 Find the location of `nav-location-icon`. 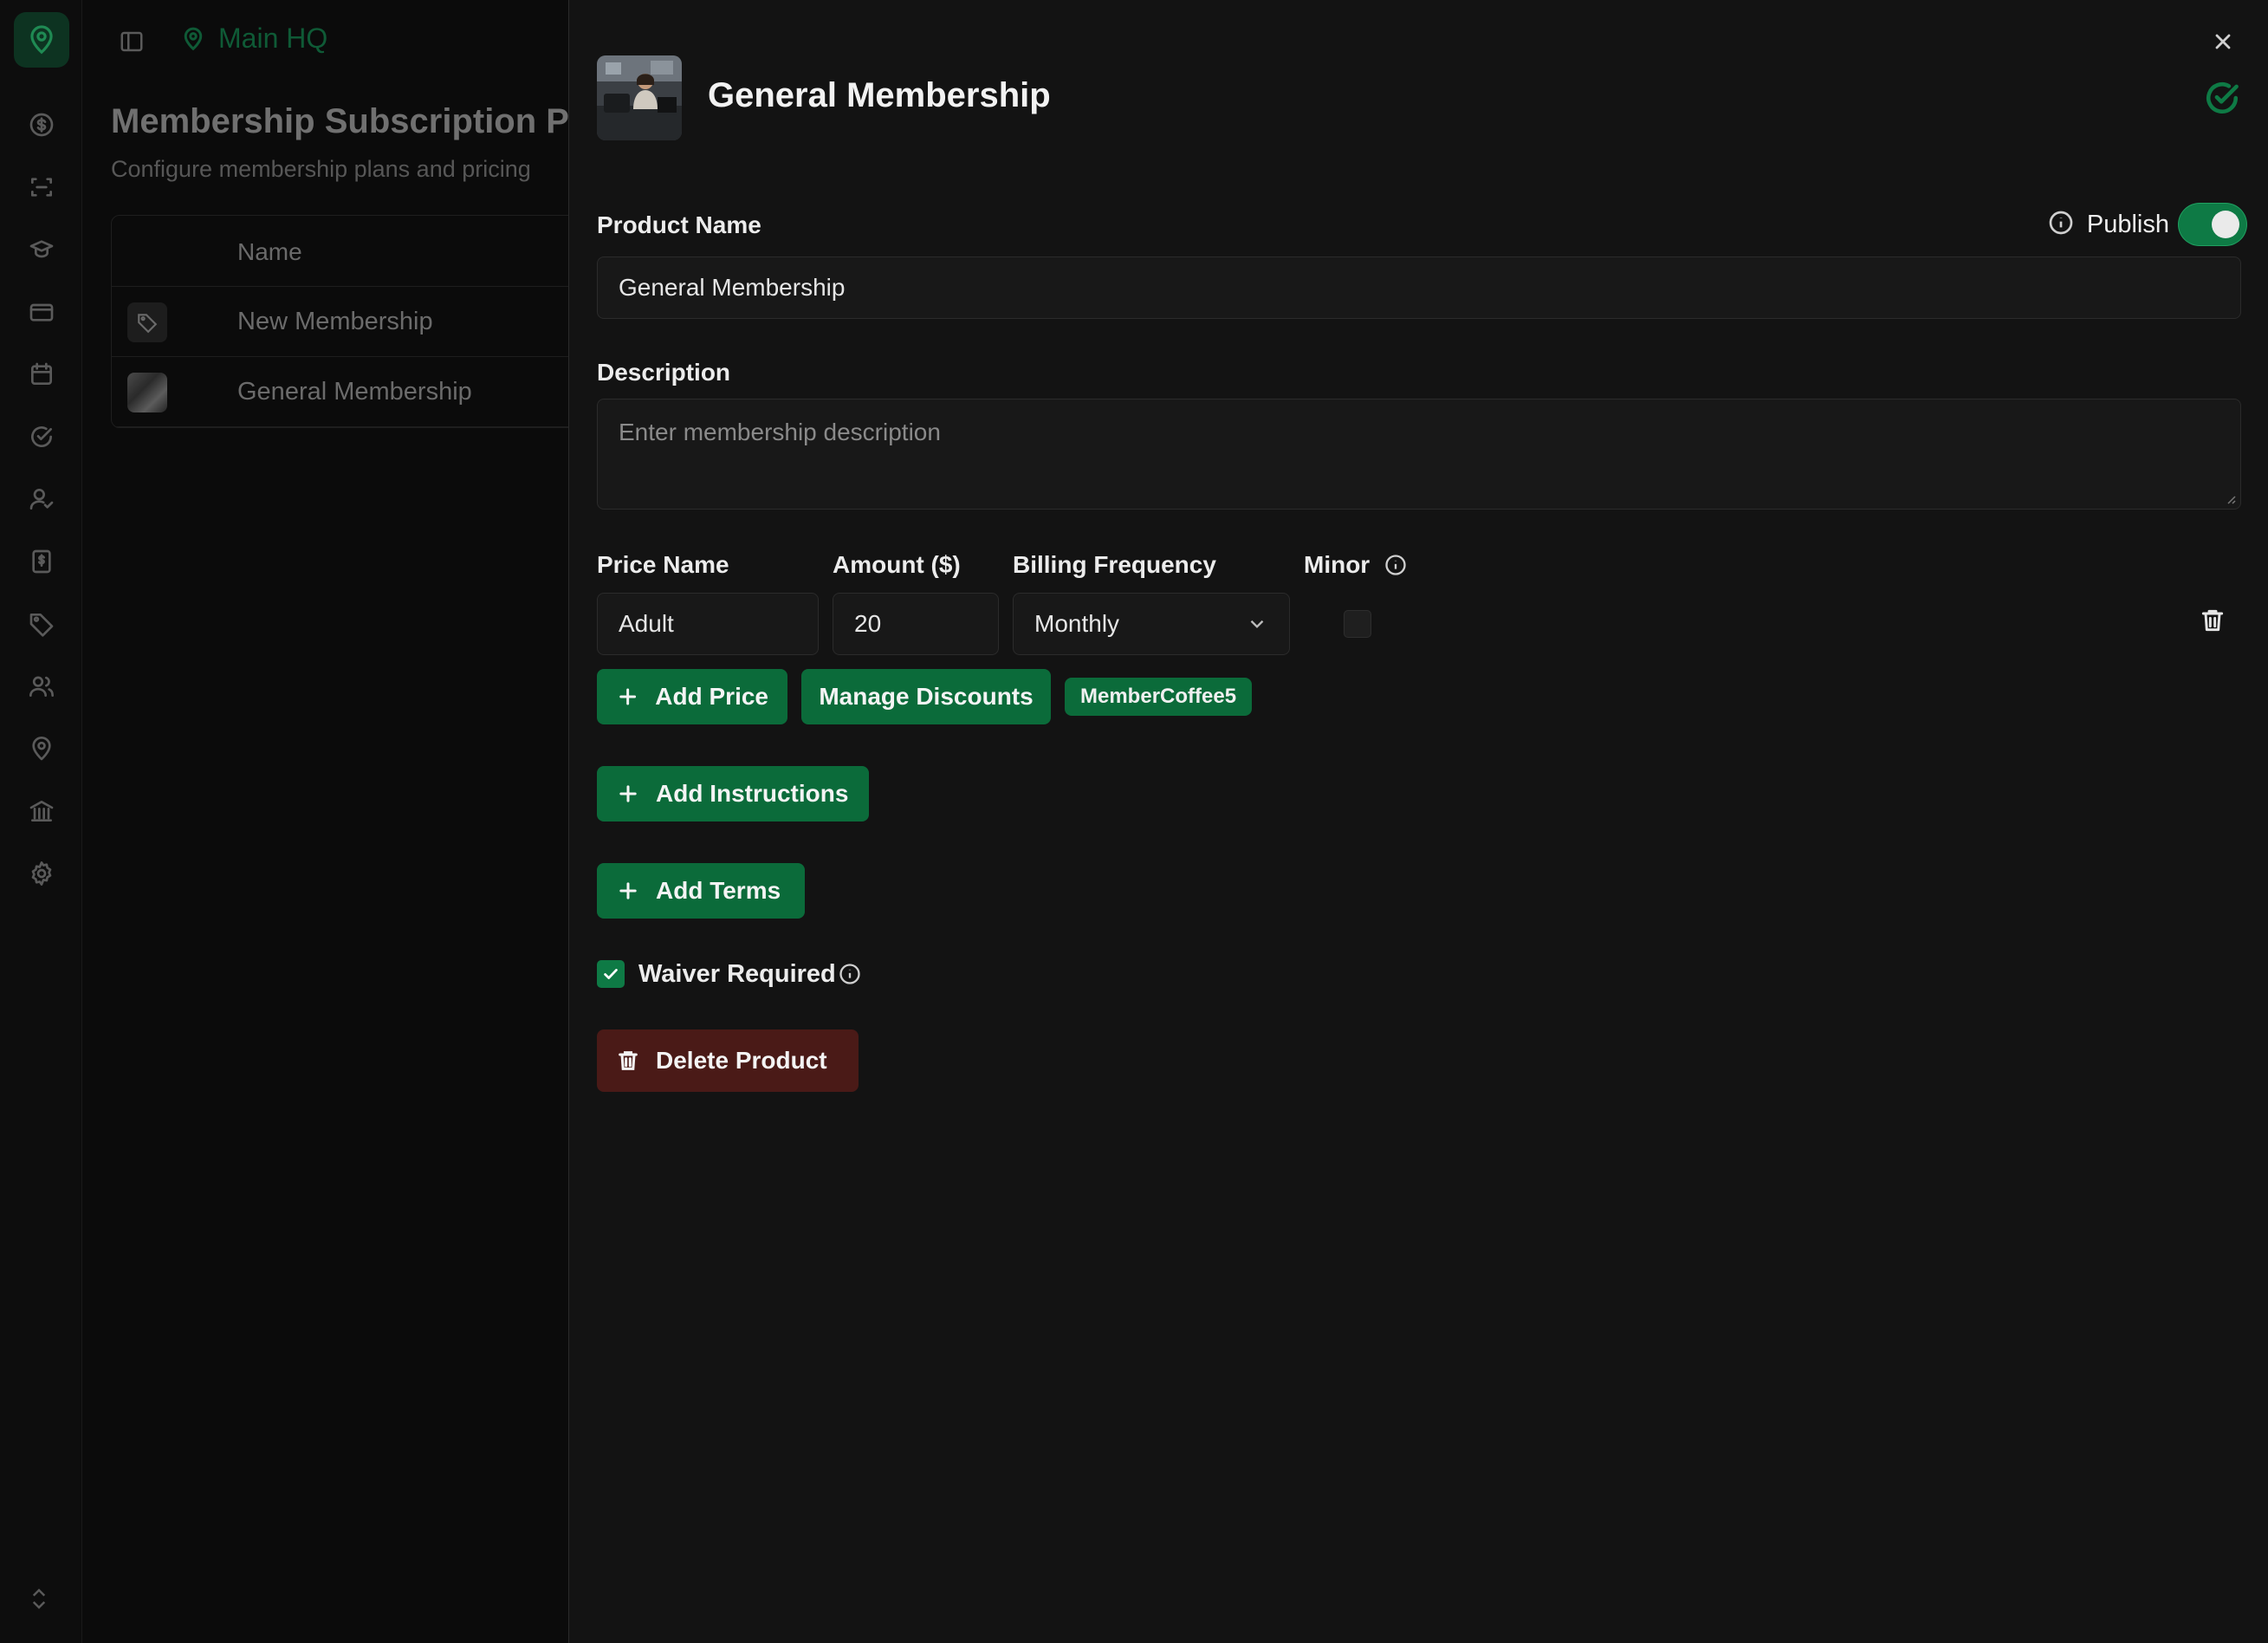

nav-location-icon is located at coordinates (41, 749).